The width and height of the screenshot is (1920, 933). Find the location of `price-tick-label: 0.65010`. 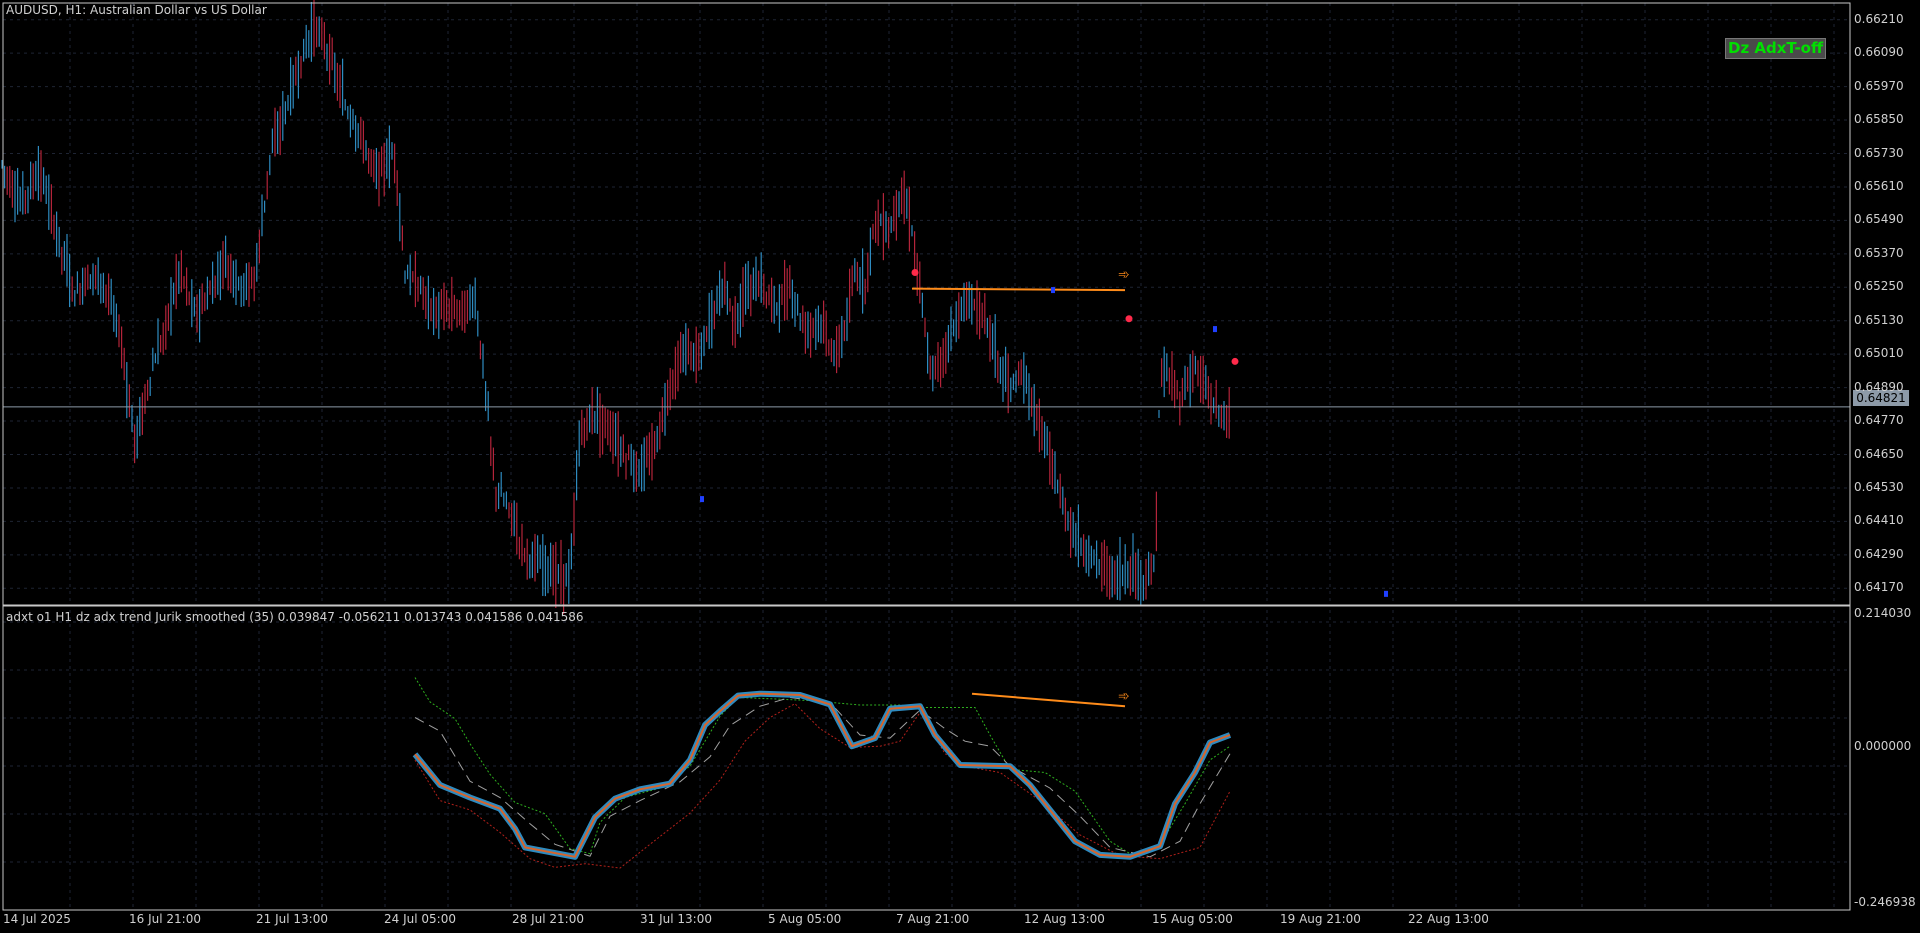

price-tick-label: 0.65010 is located at coordinates (1879, 353).